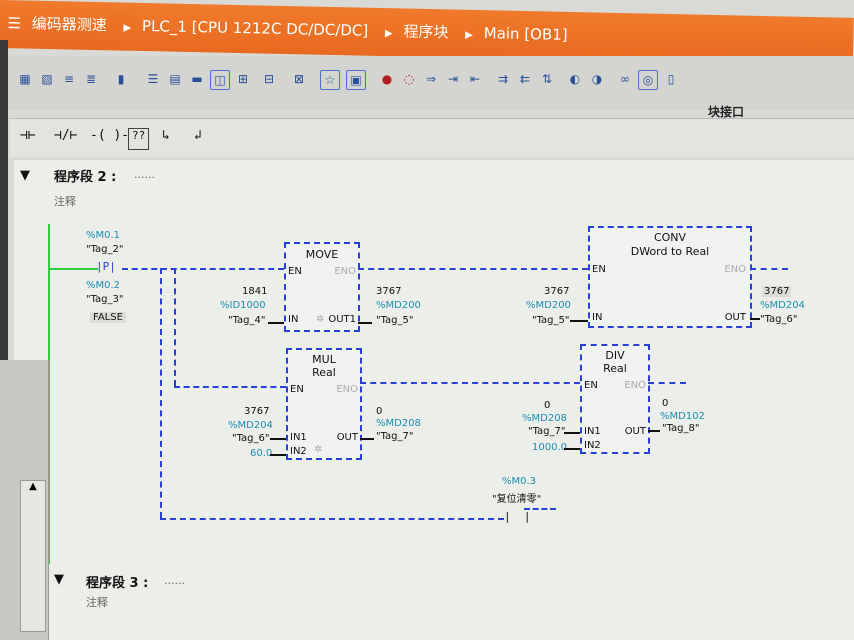 Image resolution: width=854 pixels, height=640 pixels. I want to click on delete-network-icon: ▧, so click(47, 79).